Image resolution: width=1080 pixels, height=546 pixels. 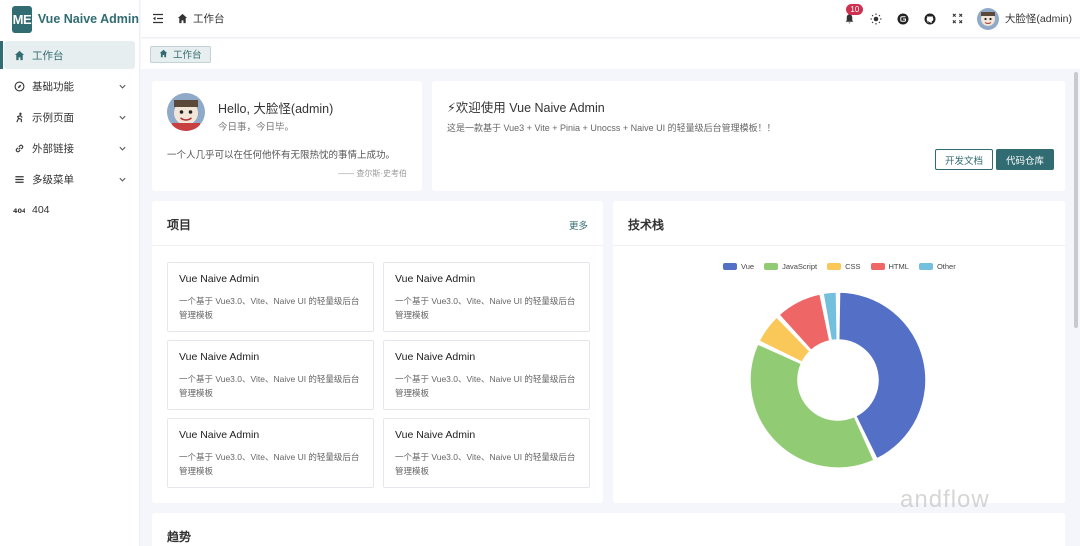 I want to click on user-menu: 大脸怪(admin), so click(x=1024, y=18).